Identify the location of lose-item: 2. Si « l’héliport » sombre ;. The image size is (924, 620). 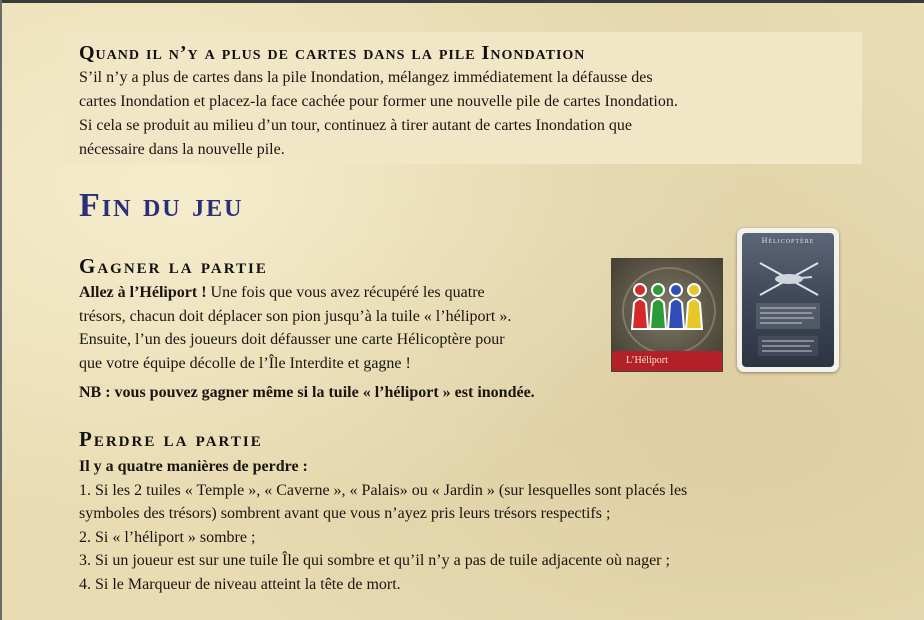
(167, 537).